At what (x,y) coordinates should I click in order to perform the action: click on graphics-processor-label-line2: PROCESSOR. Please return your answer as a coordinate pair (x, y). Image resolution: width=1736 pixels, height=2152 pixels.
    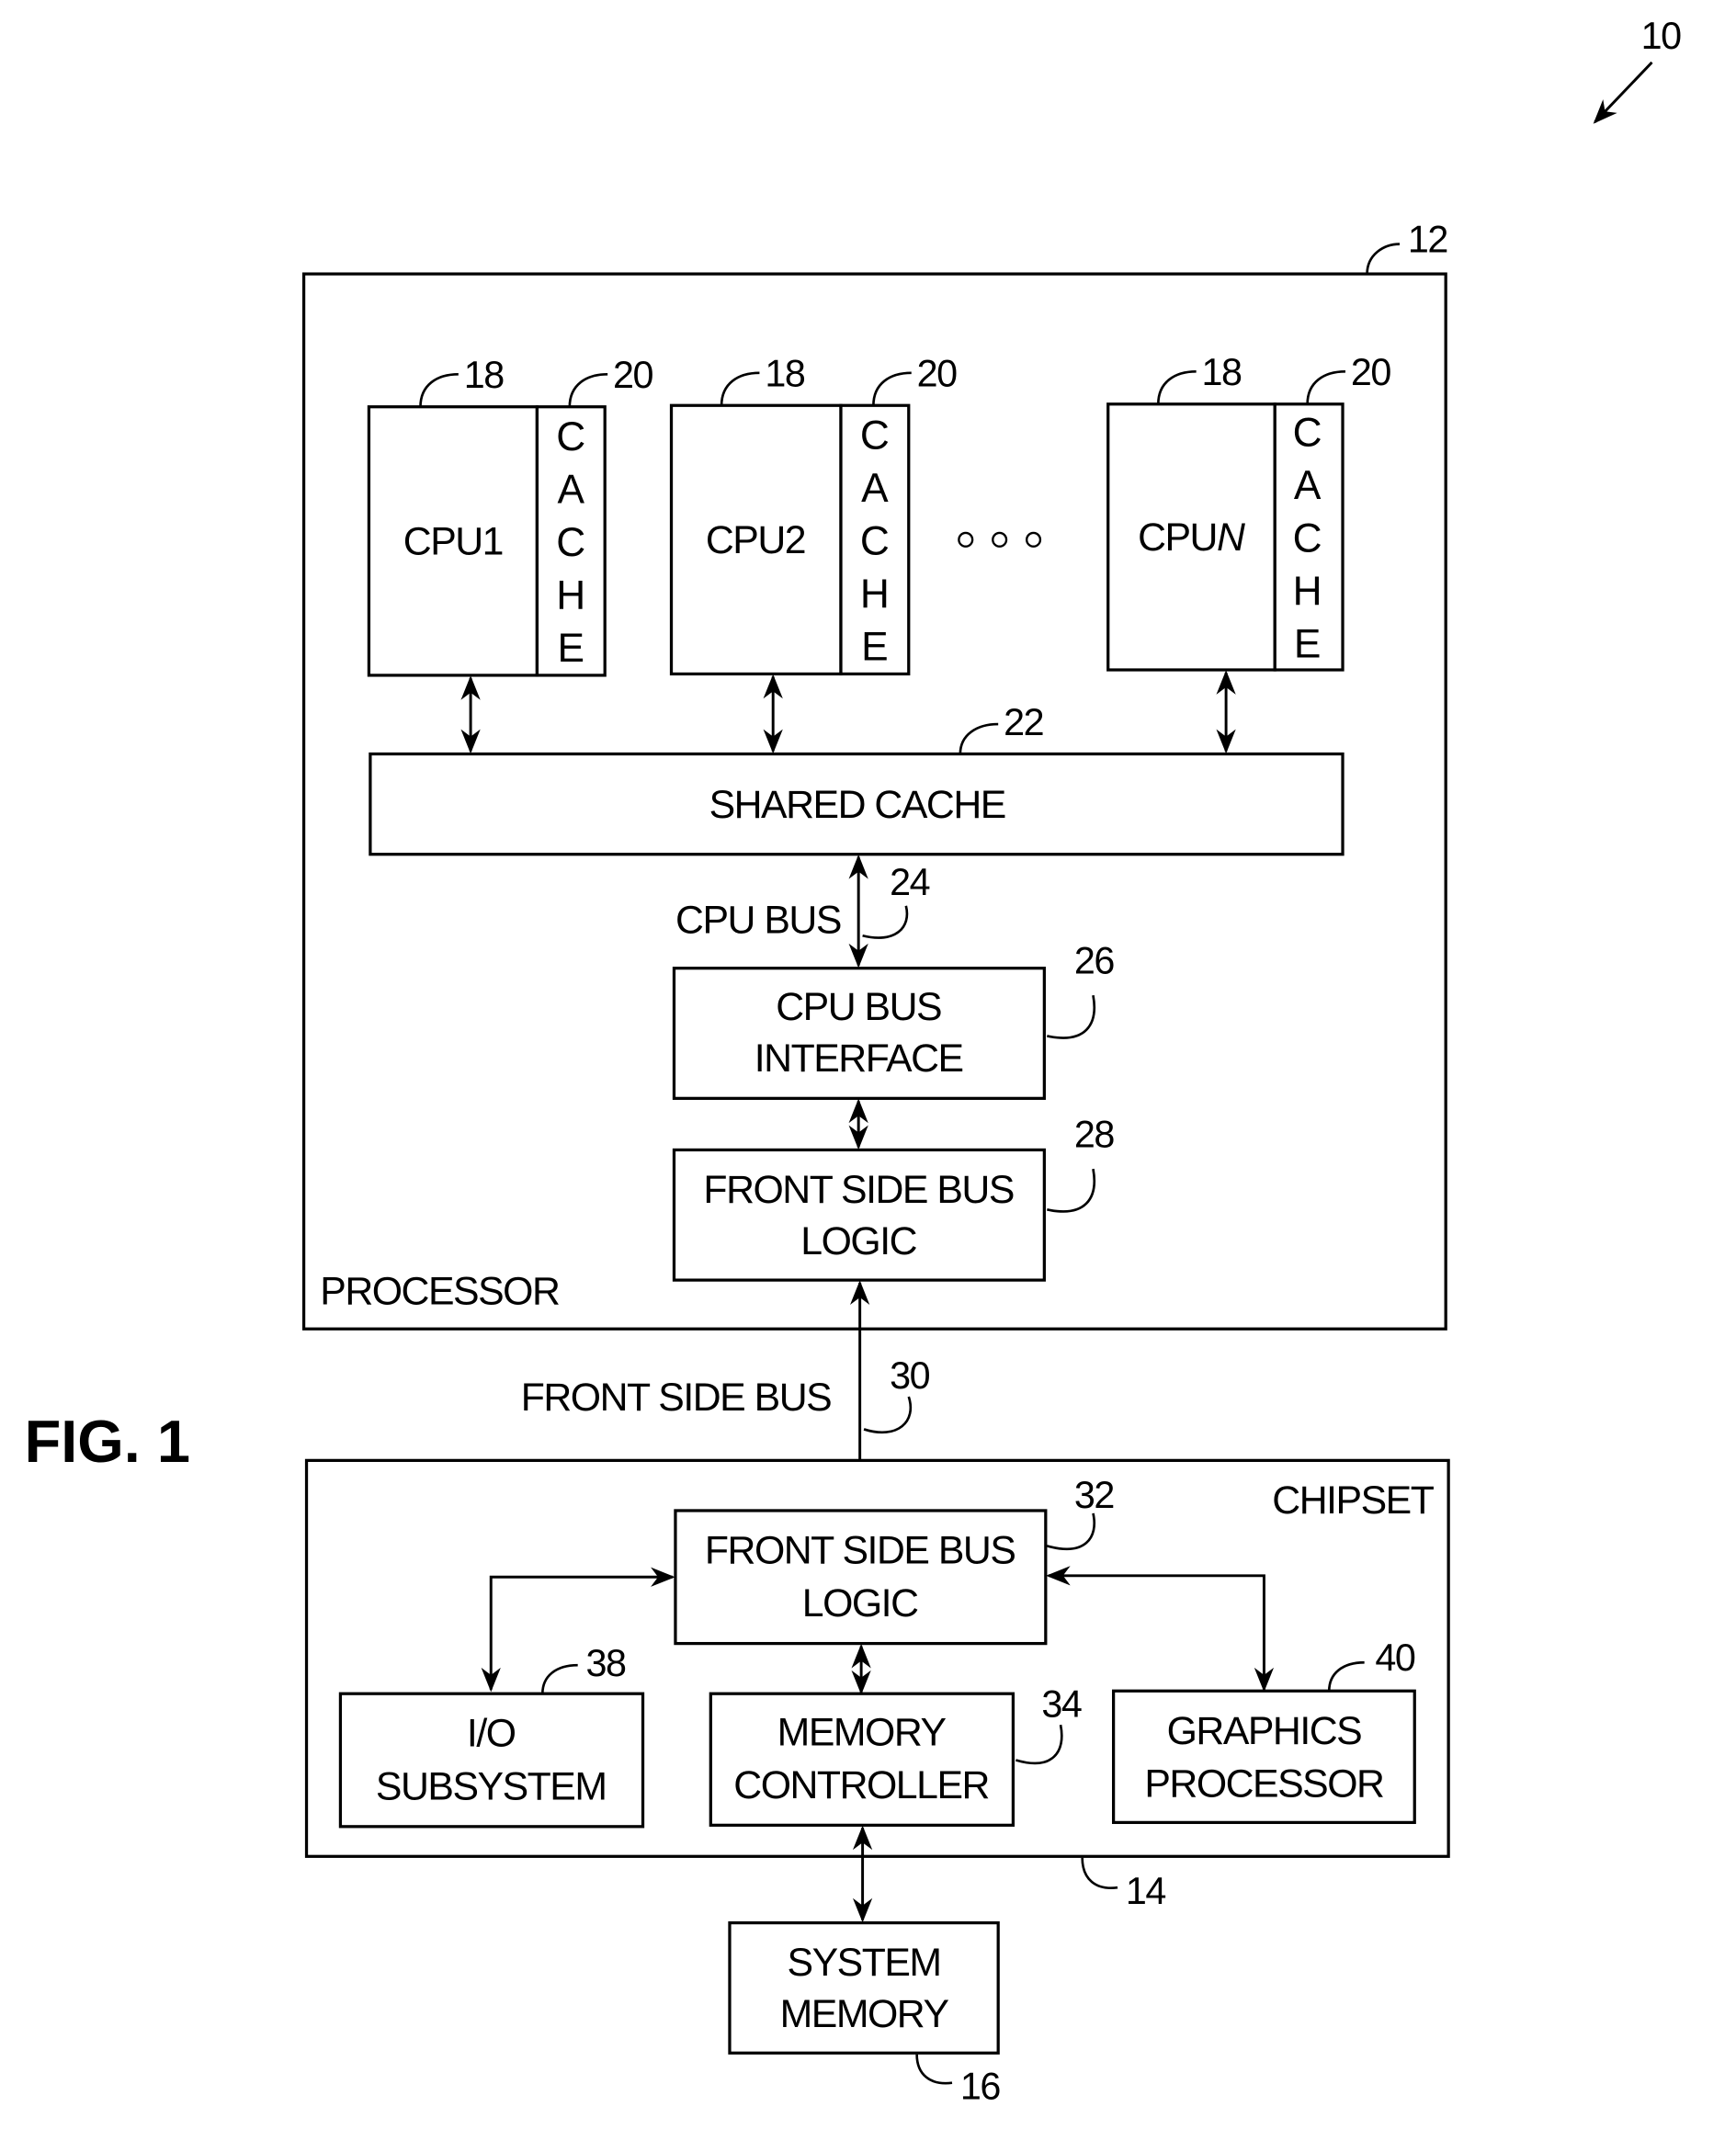
    Looking at the image, I should click on (1263, 1784).